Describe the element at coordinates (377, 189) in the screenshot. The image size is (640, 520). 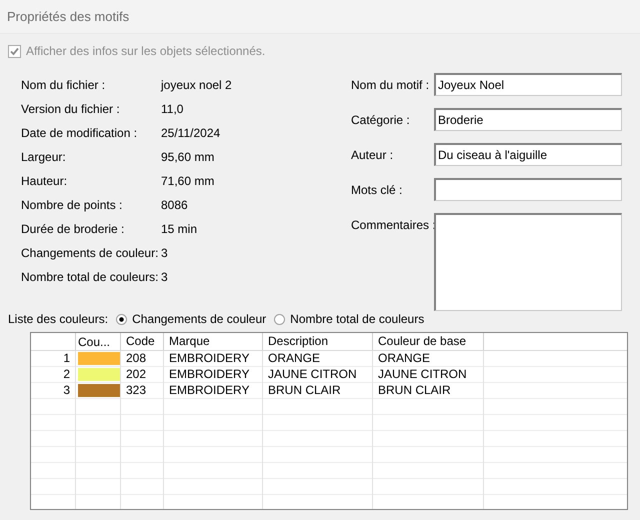
I see `field-label: Mots clé :` at that location.